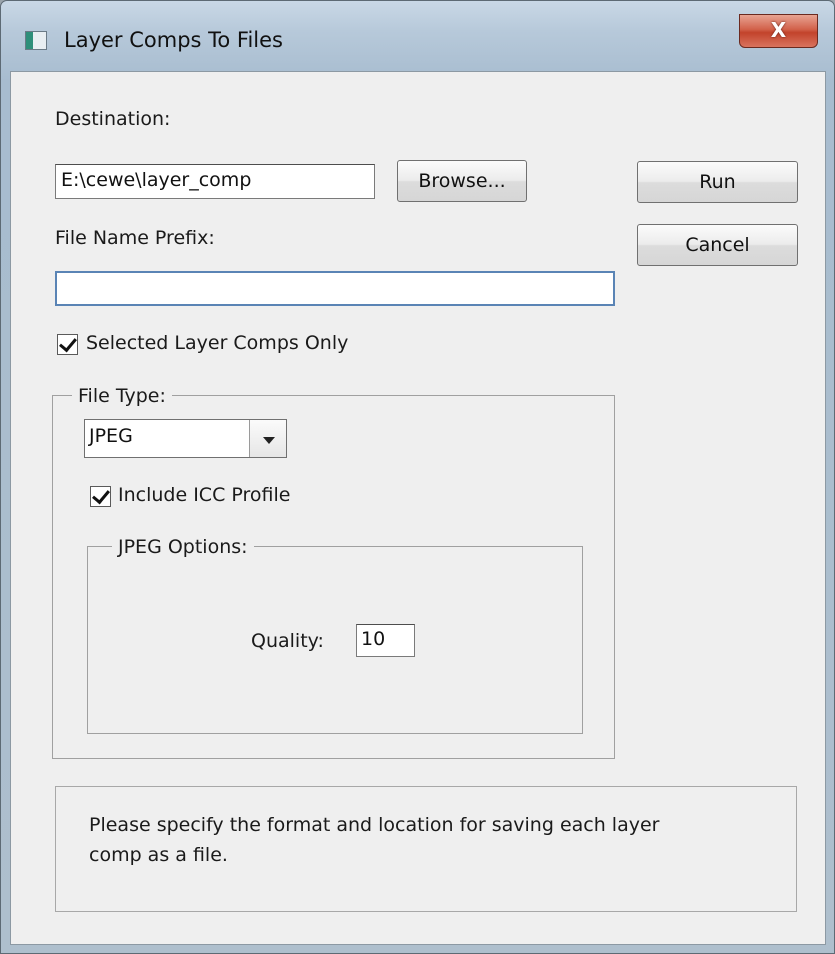  What do you see at coordinates (113, 119) in the screenshot?
I see `destination-label: Destination:` at bounding box center [113, 119].